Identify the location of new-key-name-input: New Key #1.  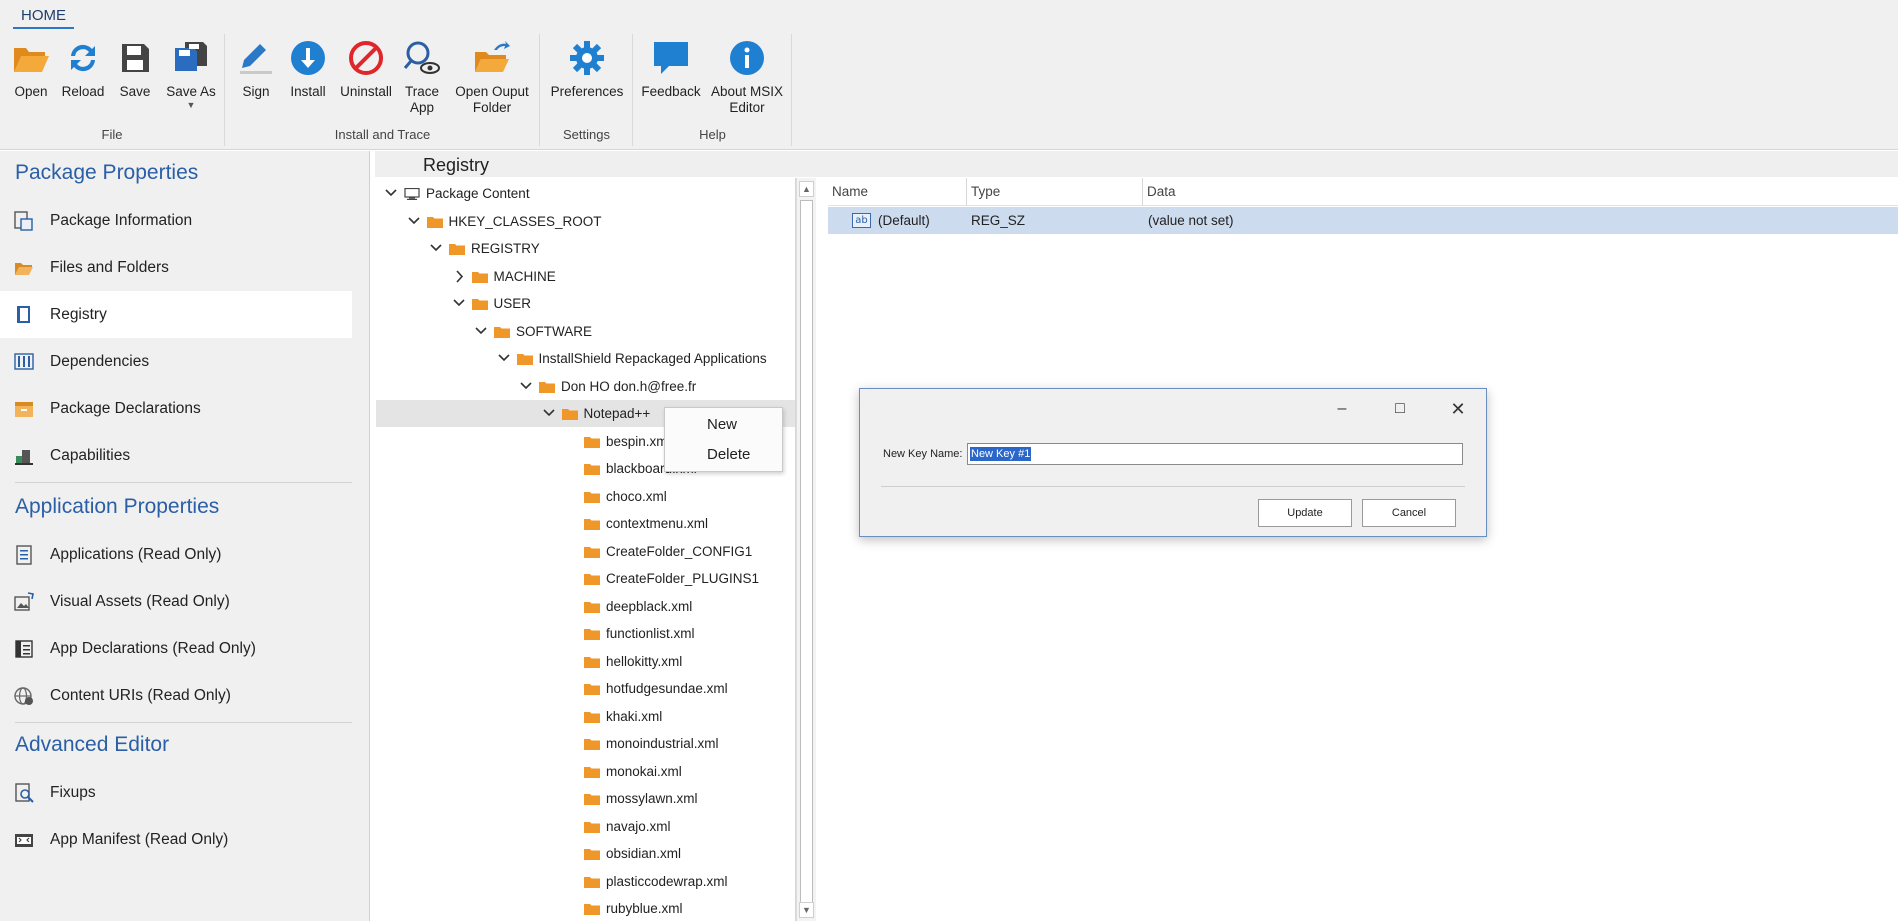
(1215, 454).